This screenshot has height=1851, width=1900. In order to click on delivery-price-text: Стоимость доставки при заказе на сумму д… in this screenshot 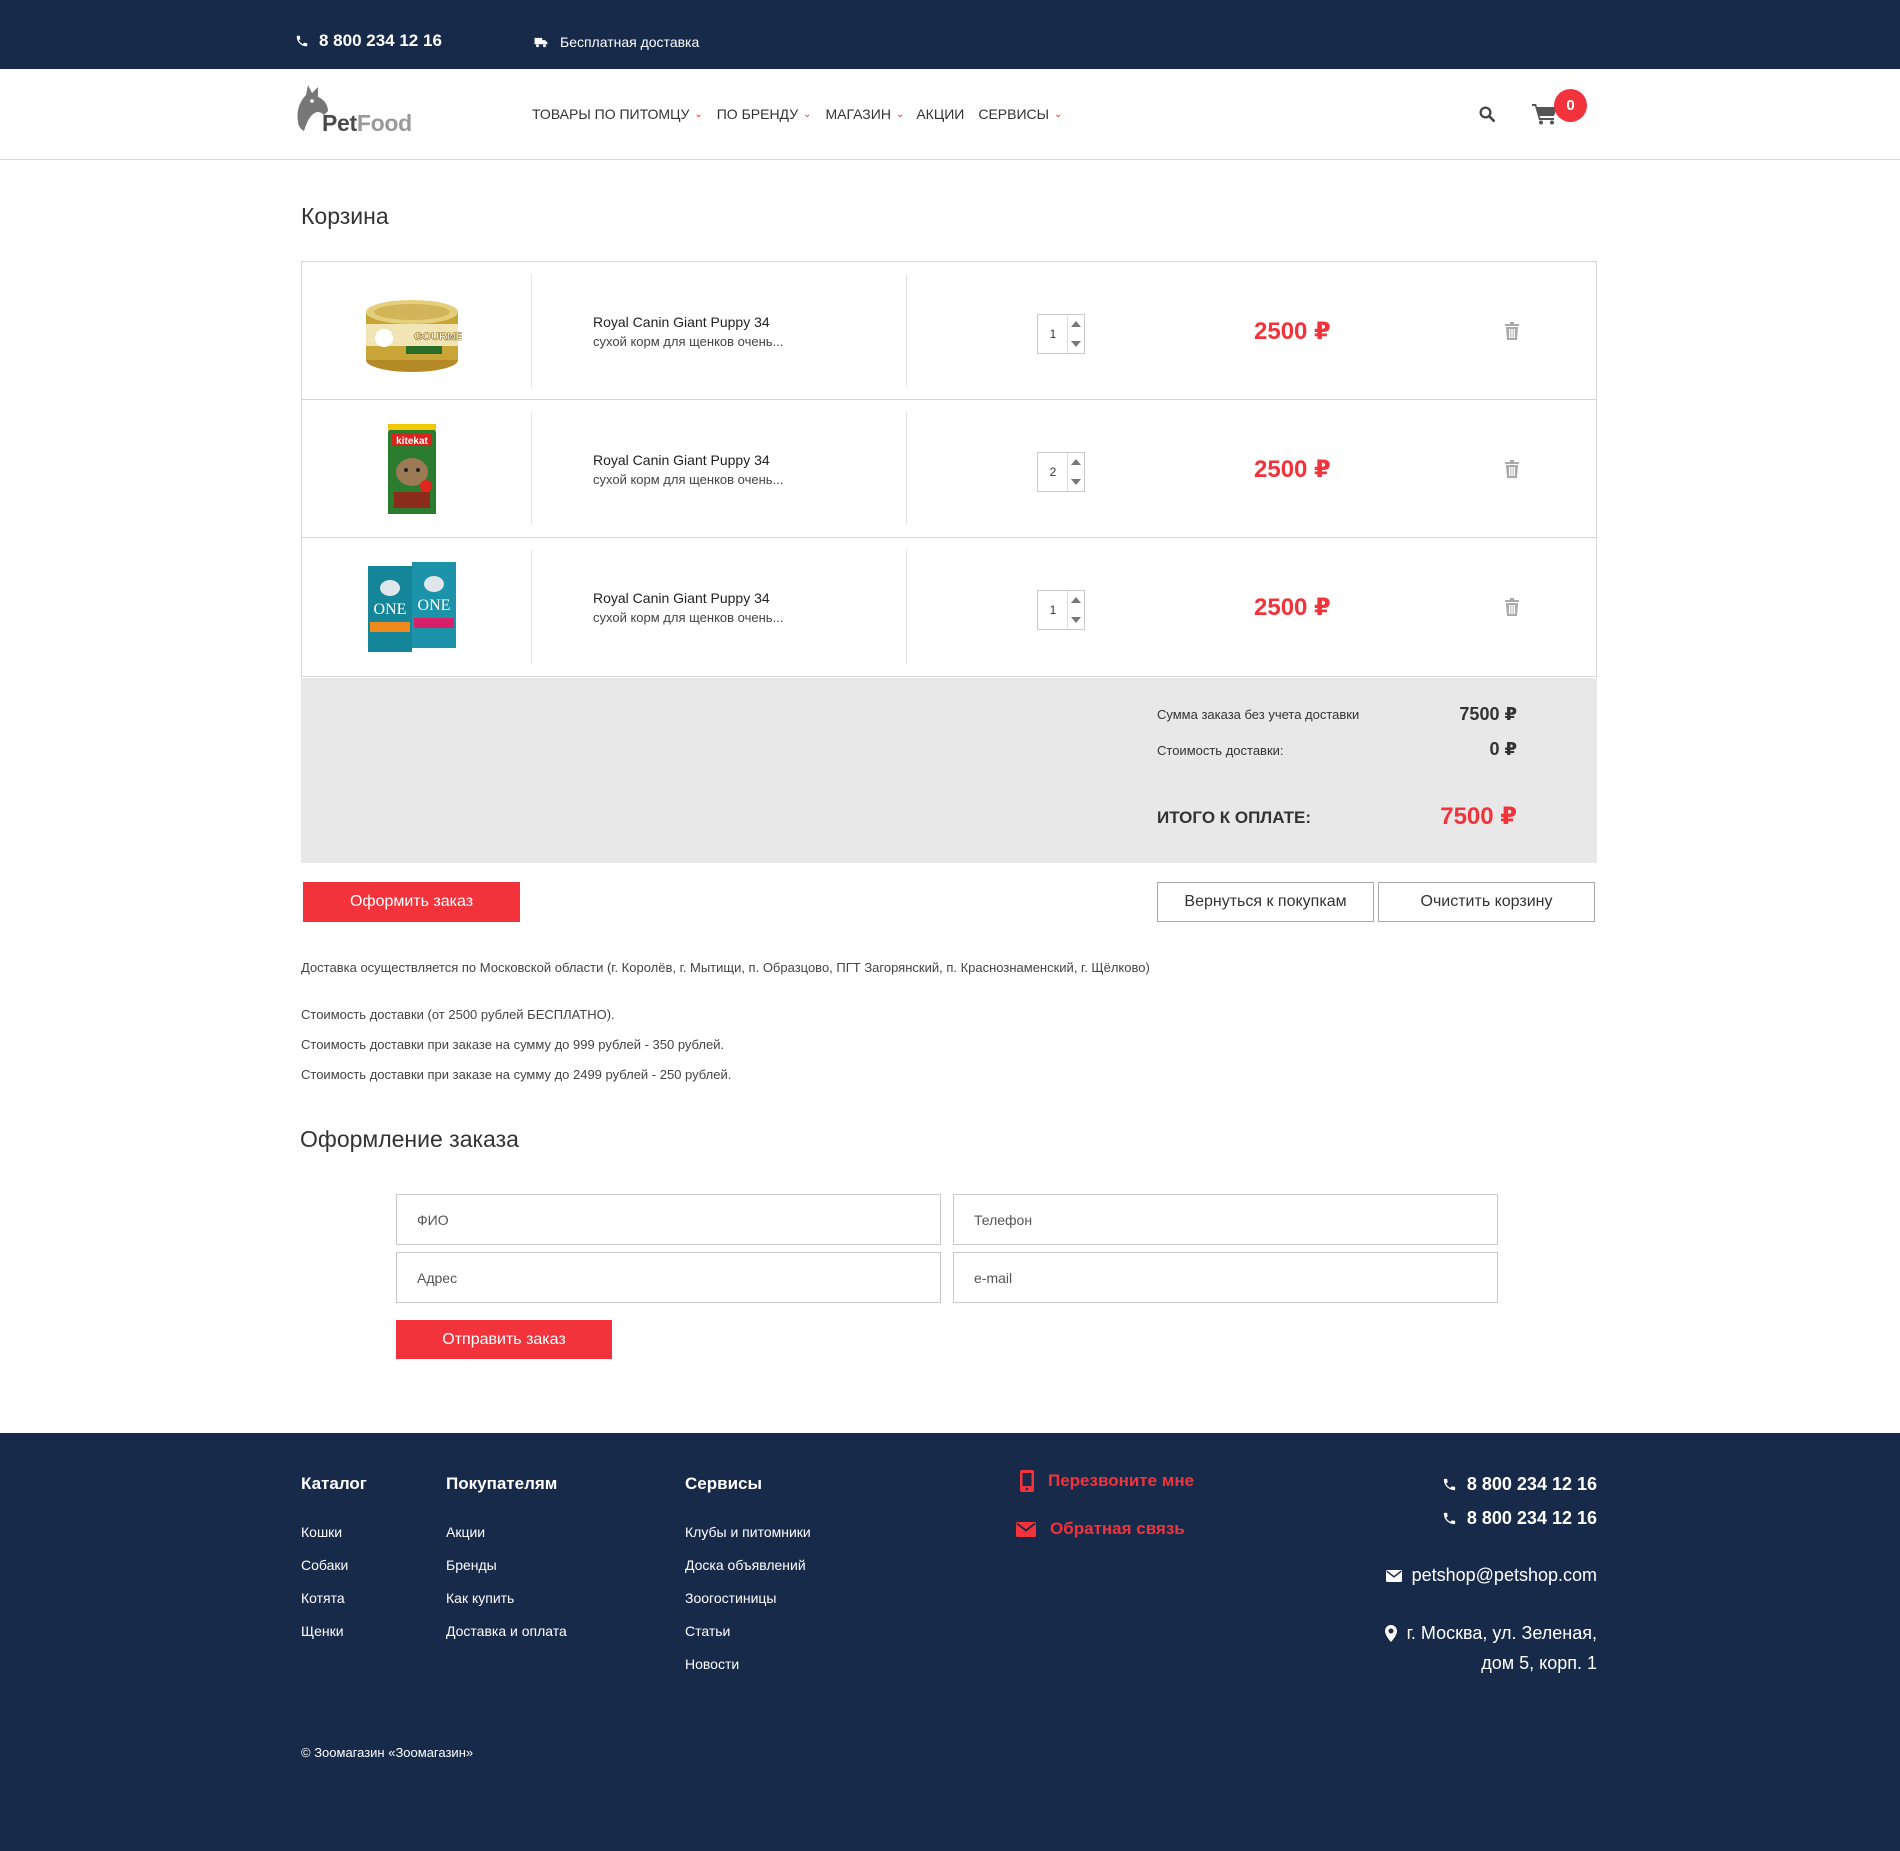, I will do `click(516, 1074)`.